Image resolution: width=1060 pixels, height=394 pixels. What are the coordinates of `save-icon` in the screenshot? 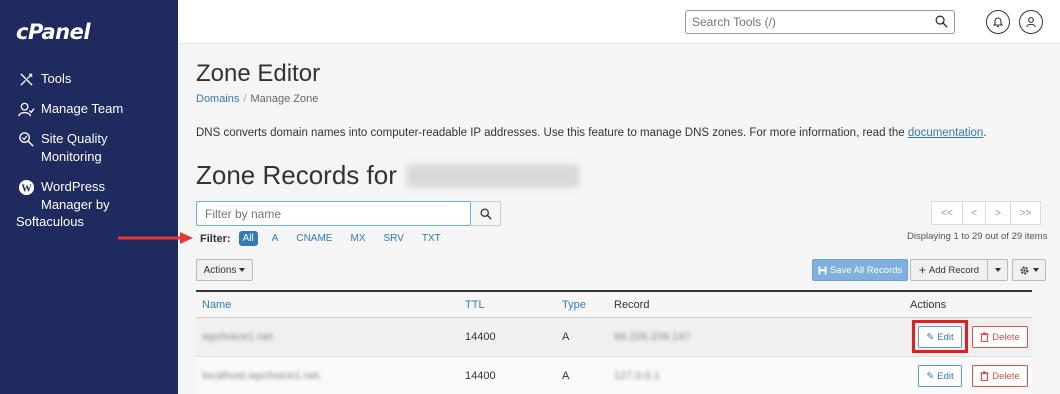 It's located at (822, 270).